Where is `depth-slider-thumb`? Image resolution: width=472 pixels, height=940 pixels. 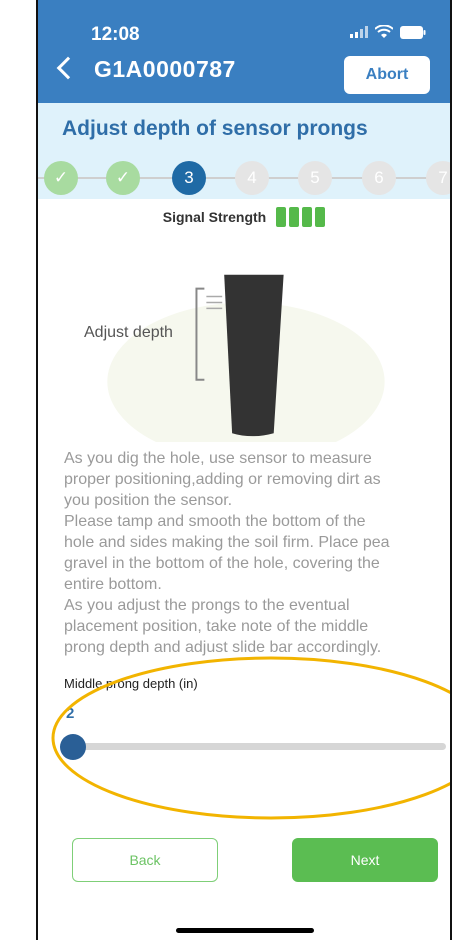
depth-slider-thumb is located at coordinates (73, 747).